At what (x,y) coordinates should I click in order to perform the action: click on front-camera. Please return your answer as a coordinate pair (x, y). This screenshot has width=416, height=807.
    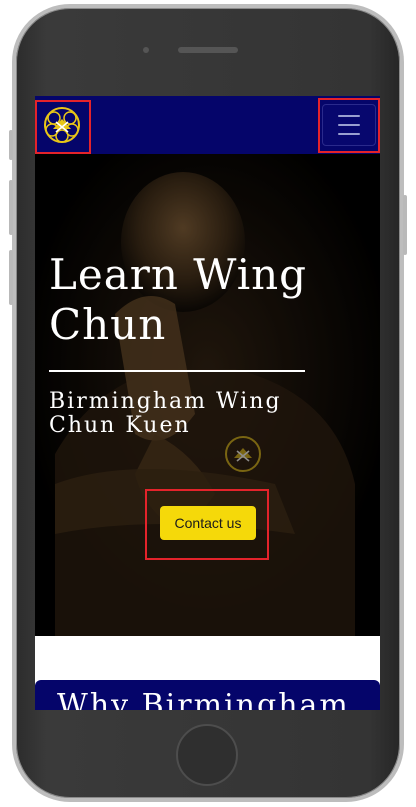
    Looking at the image, I should click on (146, 50).